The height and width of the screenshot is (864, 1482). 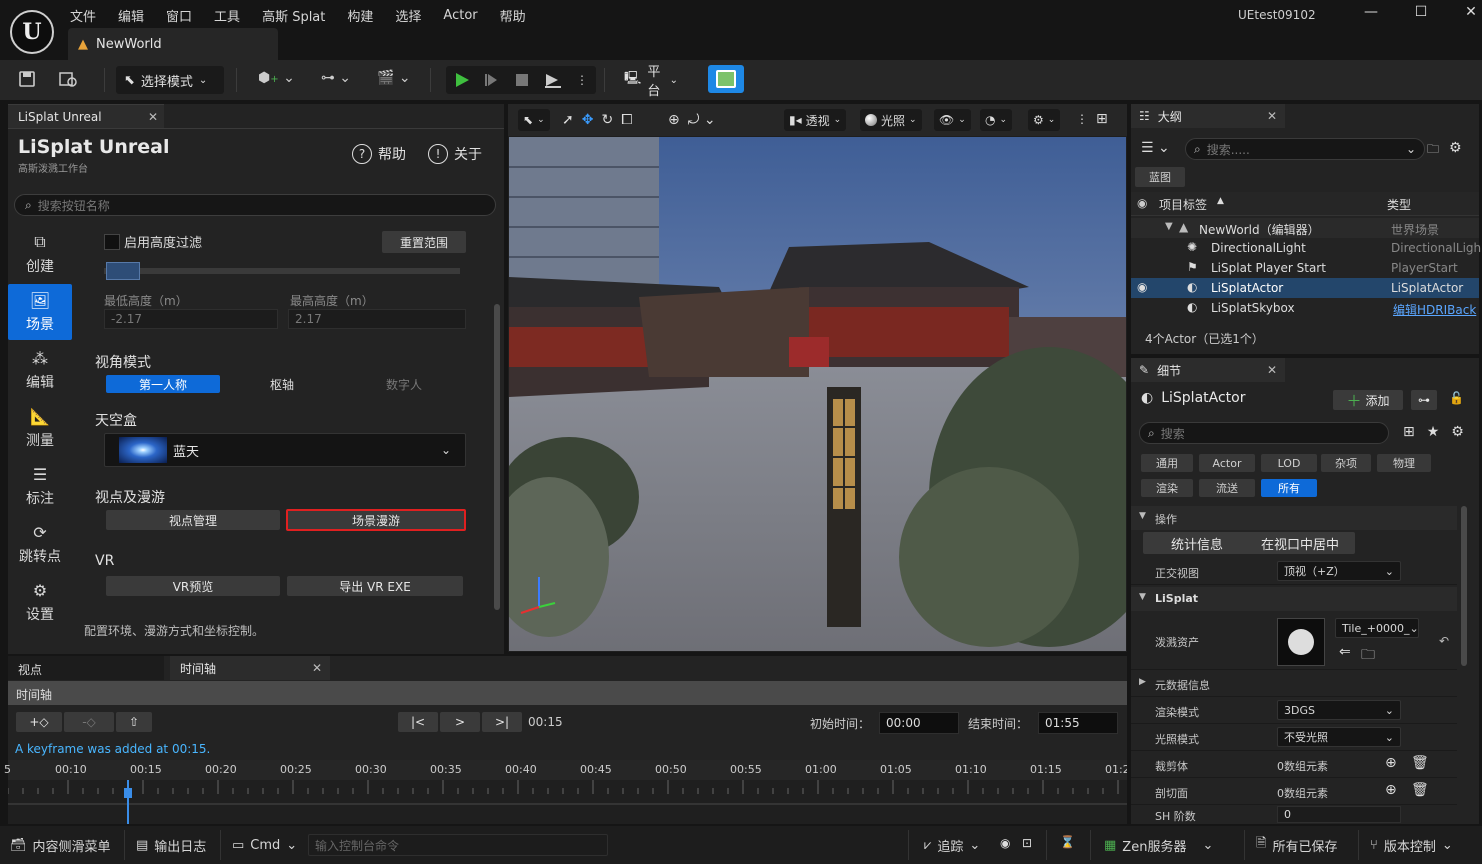 What do you see at coordinates (163, 384) in the screenshot?
I see `first-person-button: 第一人称` at bounding box center [163, 384].